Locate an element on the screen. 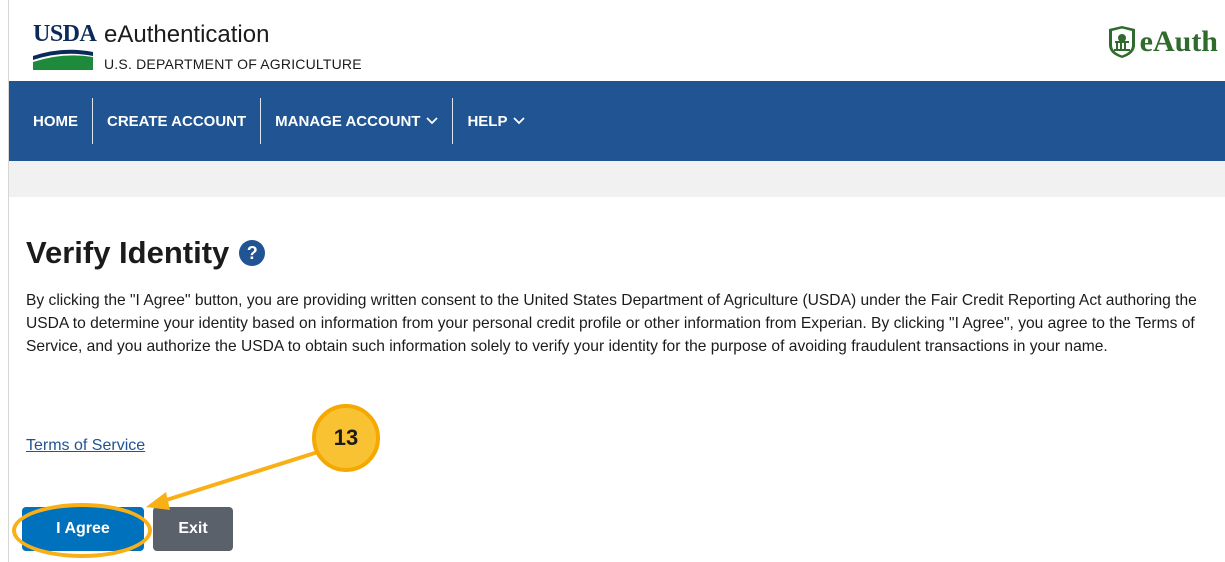 The width and height of the screenshot is (1225, 562). usda-logo-text: USDA is located at coordinates (65, 34).